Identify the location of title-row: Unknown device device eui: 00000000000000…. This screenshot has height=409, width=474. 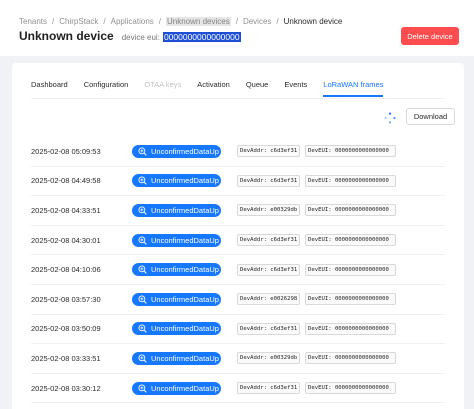
(130, 37).